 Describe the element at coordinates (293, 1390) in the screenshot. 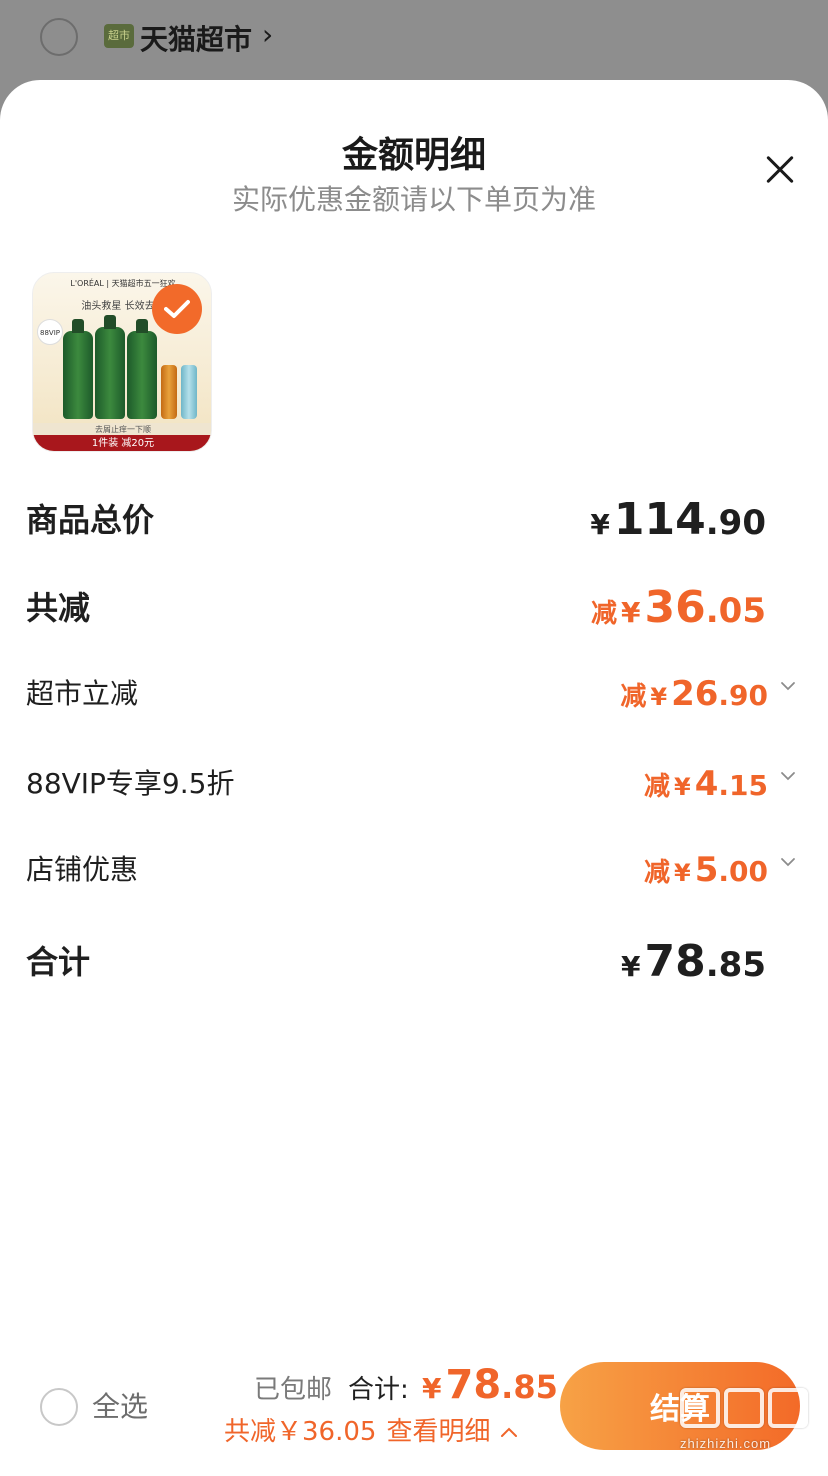

I see `free-shipping-text: 已包邮` at that location.